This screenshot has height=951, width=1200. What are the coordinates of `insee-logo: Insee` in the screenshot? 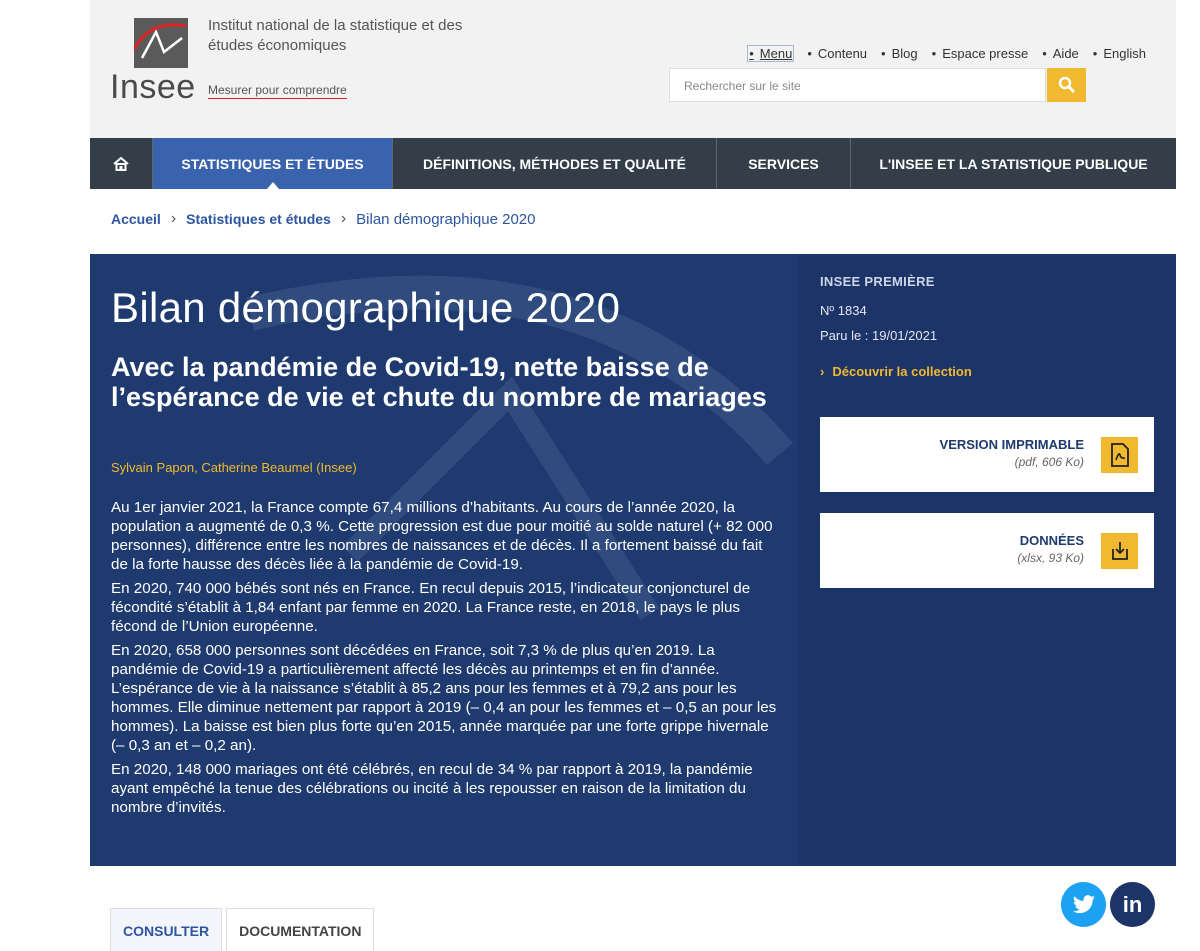 It's located at (152, 62).